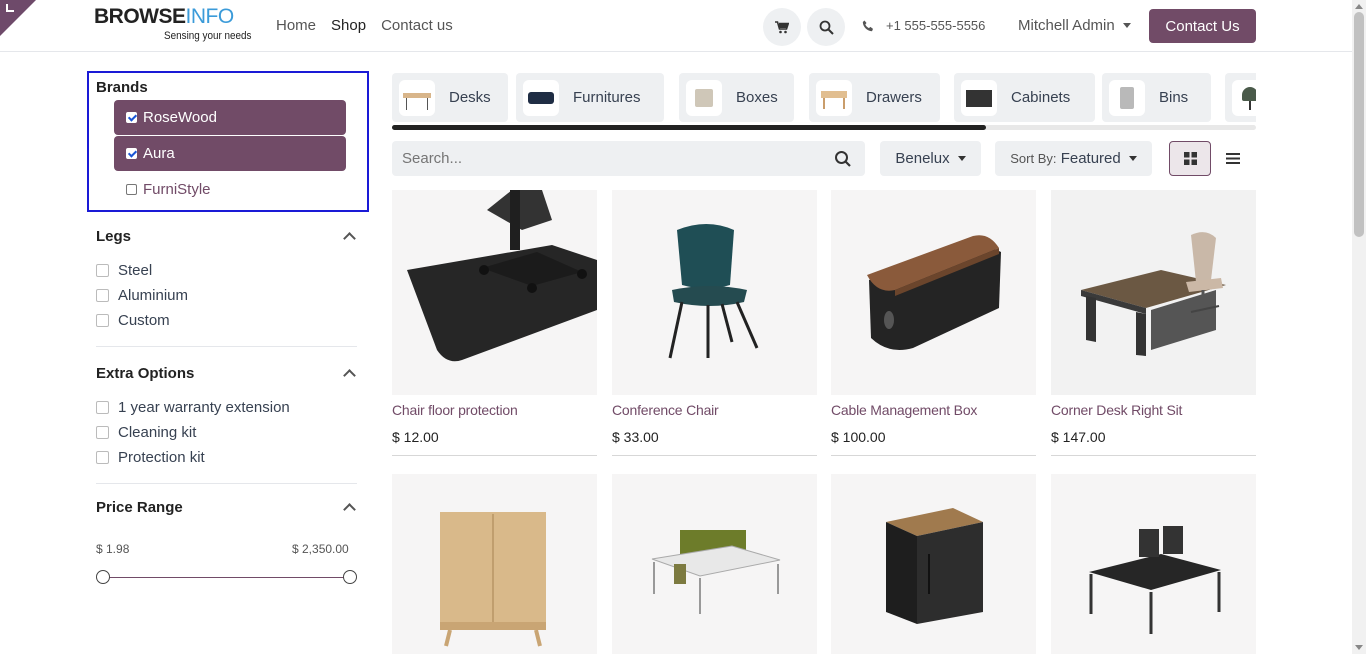  I want to click on desk-thumbnail-icon, so click(417, 97).